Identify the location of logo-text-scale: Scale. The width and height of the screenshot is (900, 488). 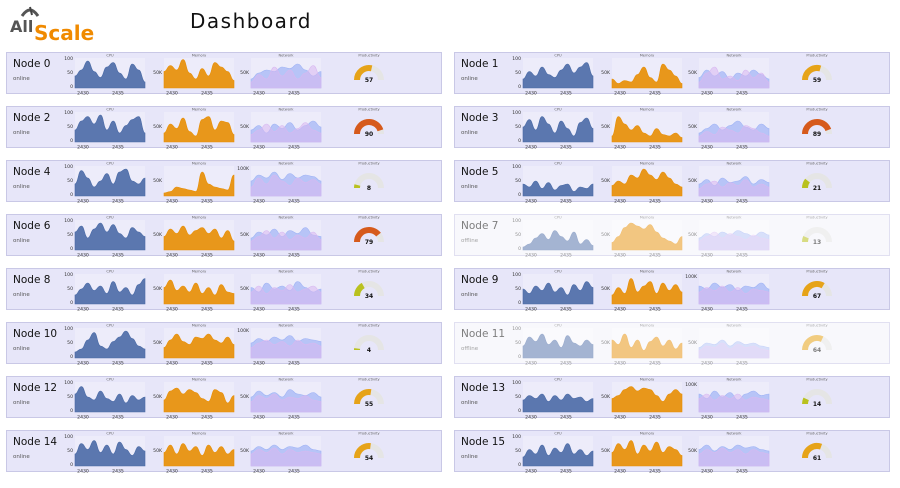
(64, 33).